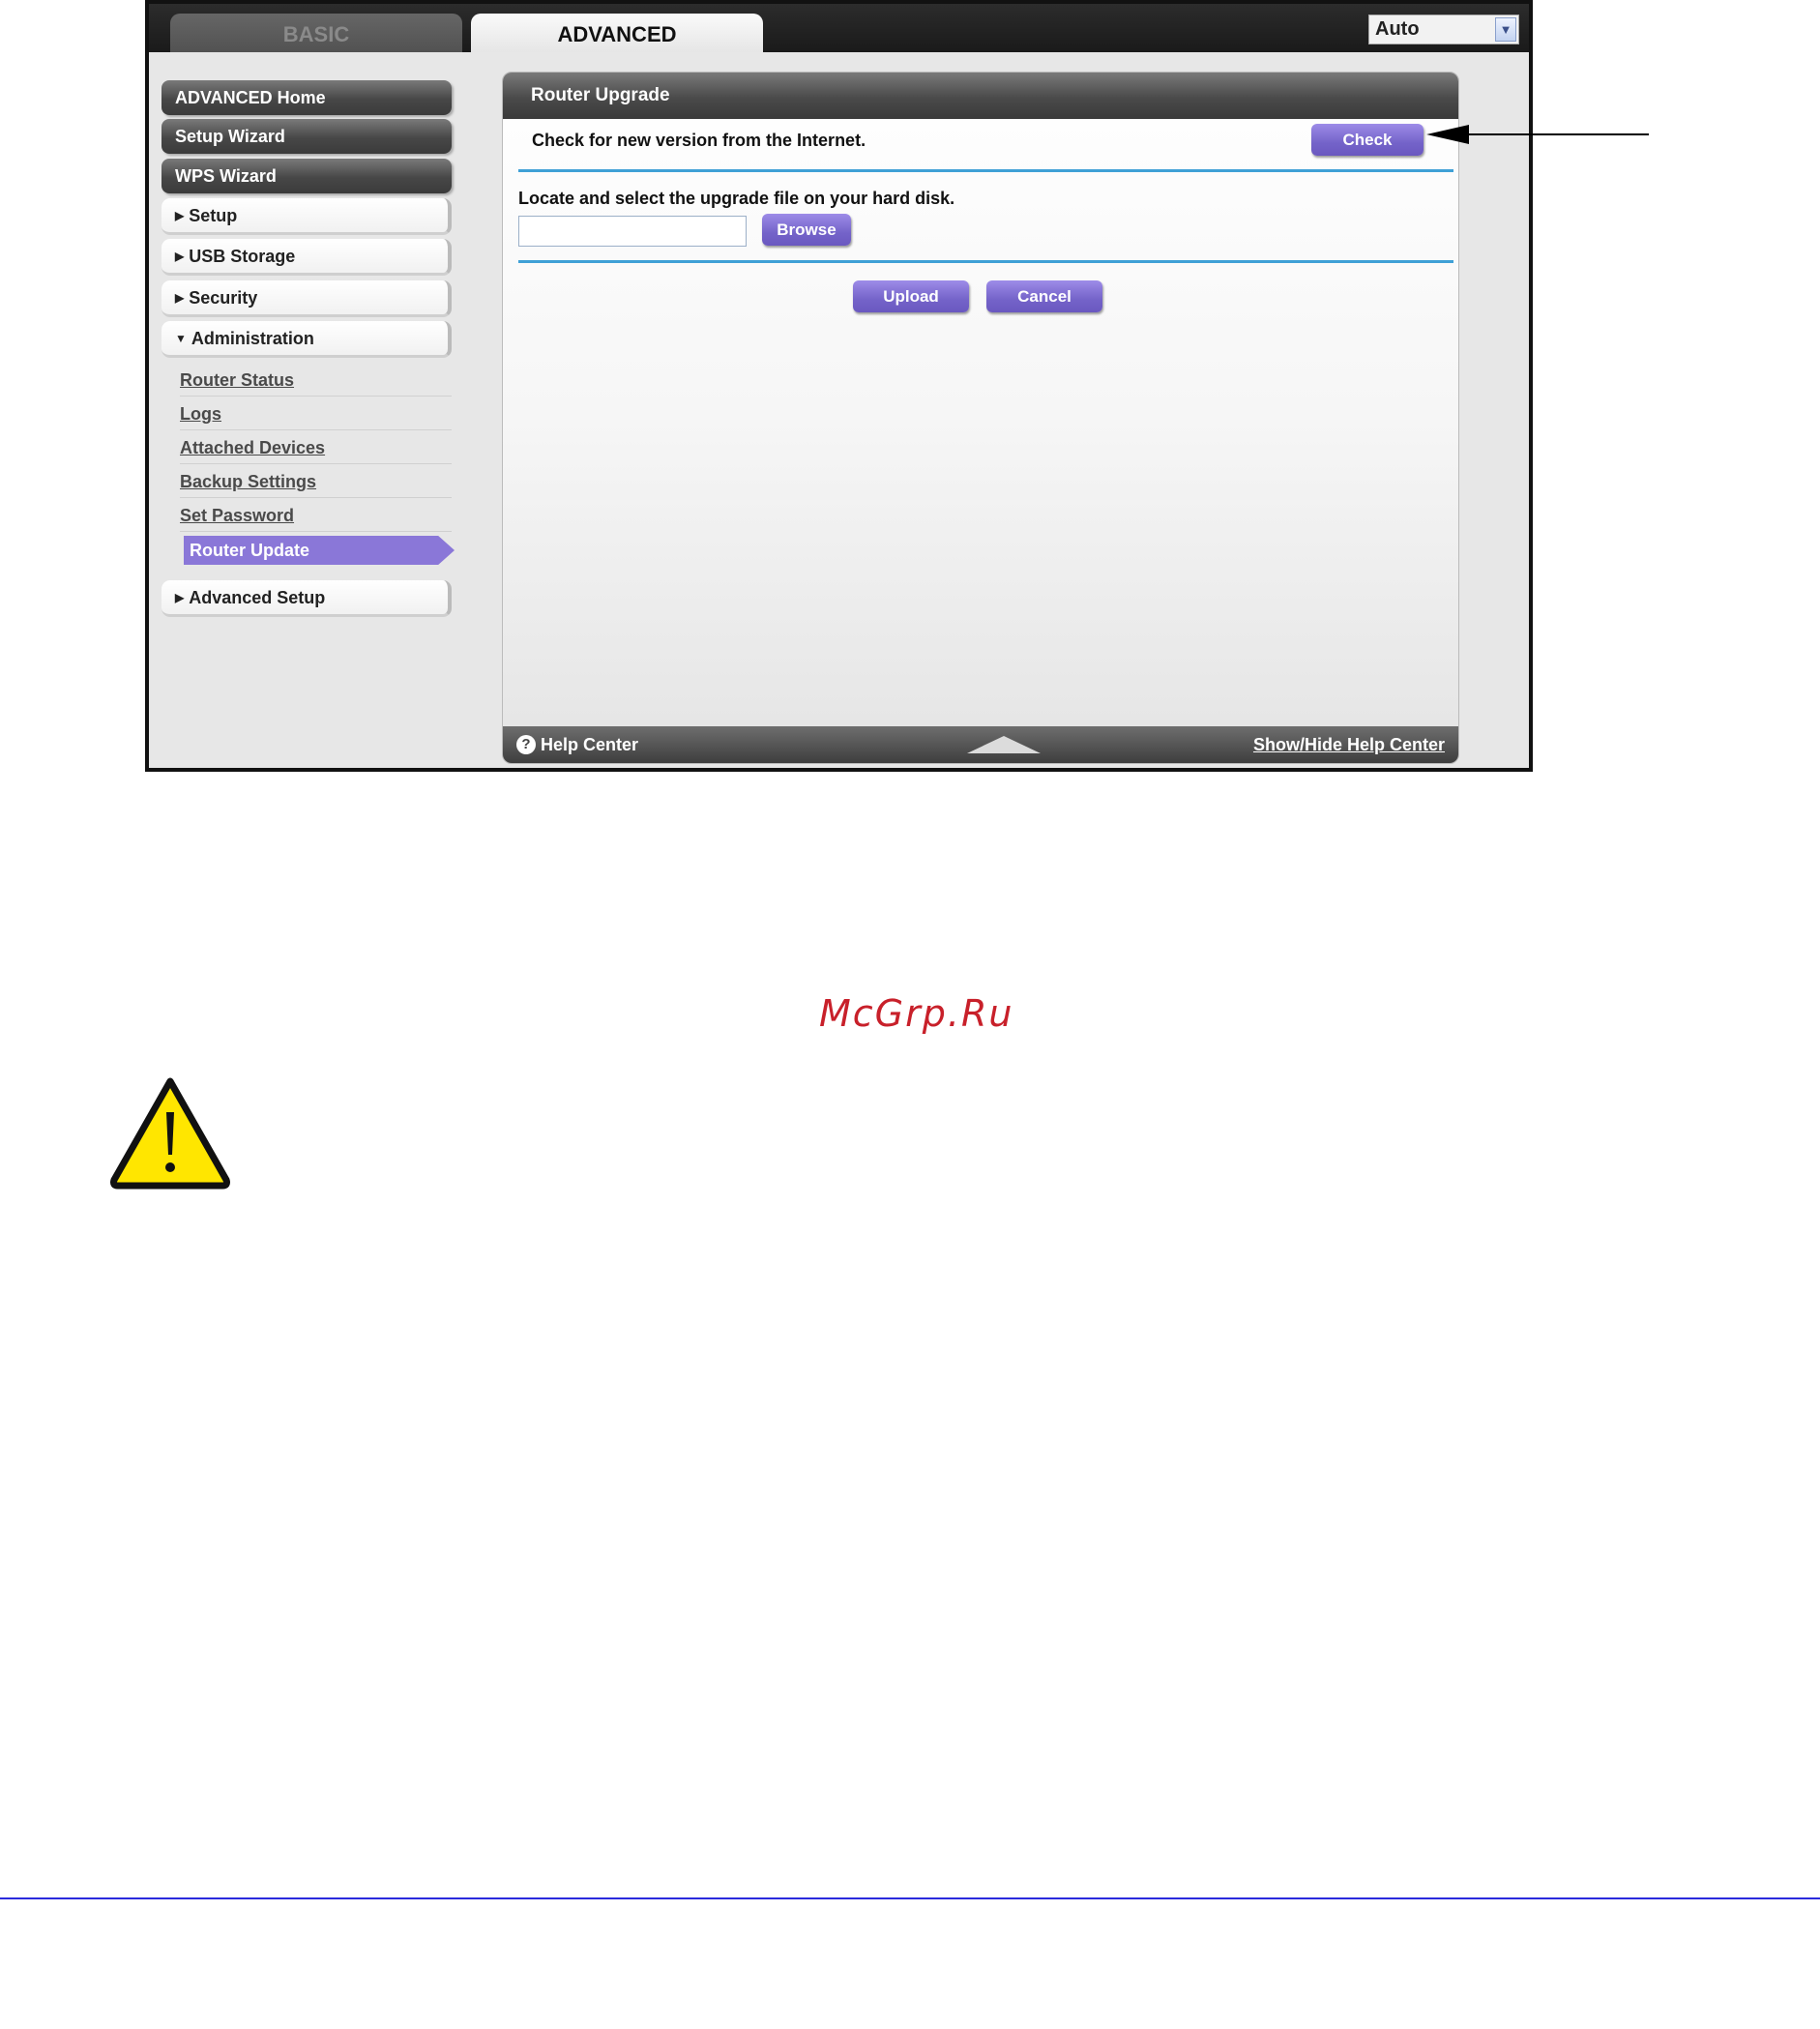  Describe the element at coordinates (316, 481) in the screenshot. I see `sidebar-link-backup-settings: Backup Settings` at that location.